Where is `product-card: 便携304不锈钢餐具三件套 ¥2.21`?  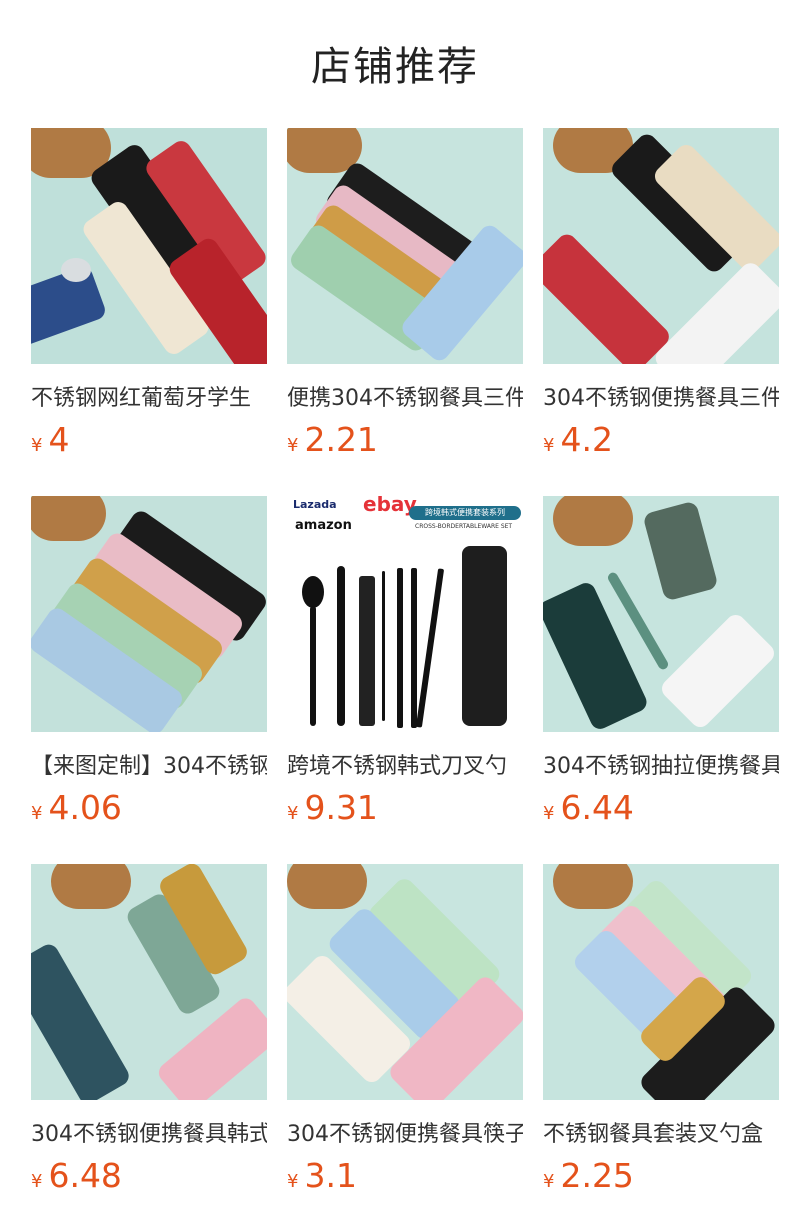 product-card: 便携304不锈钢餐具三件套 ¥2.21 is located at coordinates (405, 293).